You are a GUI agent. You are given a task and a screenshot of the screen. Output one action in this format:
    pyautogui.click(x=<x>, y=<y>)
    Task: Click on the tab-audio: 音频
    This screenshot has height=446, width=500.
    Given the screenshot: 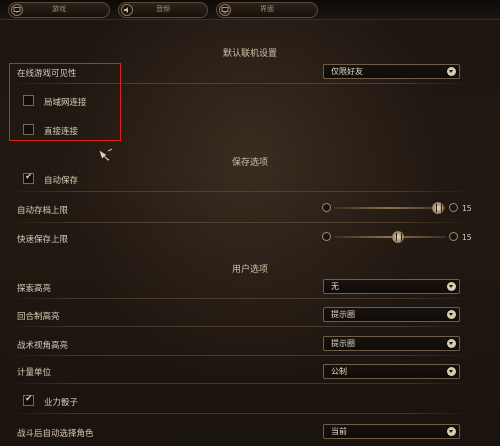 What is the action you would take?
    pyautogui.click(x=163, y=10)
    